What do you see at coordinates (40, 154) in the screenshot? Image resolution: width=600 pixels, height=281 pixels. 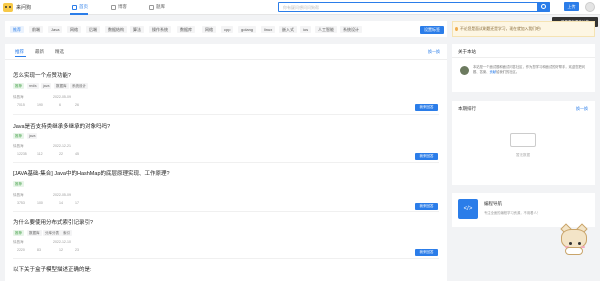 I see `like-count: 112` at bounding box center [40, 154].